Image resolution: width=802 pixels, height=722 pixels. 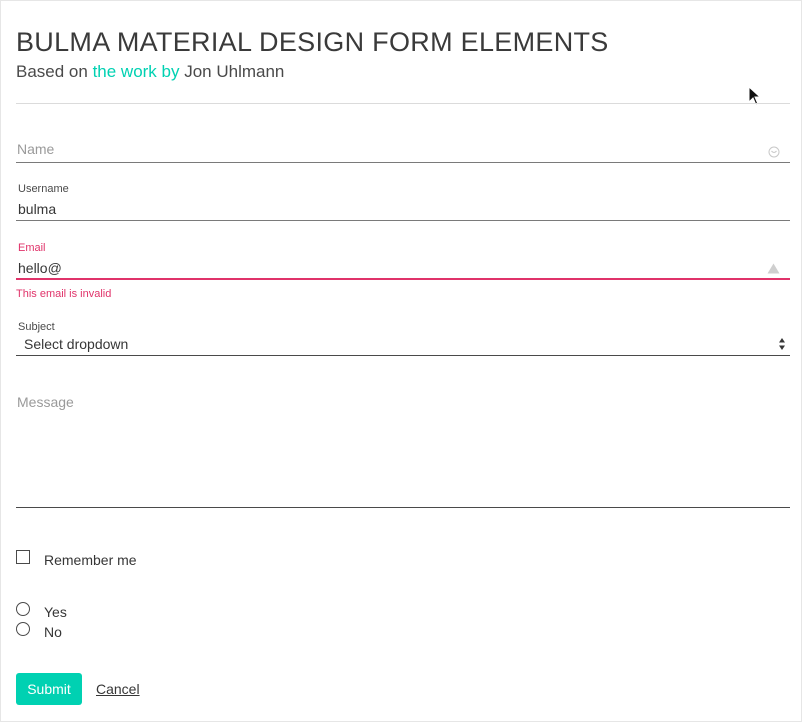 What do you see at coordinates (90, 560) in the screenshot?
I see `remember-me-label: Remember me` at bounding box center [90, 560].